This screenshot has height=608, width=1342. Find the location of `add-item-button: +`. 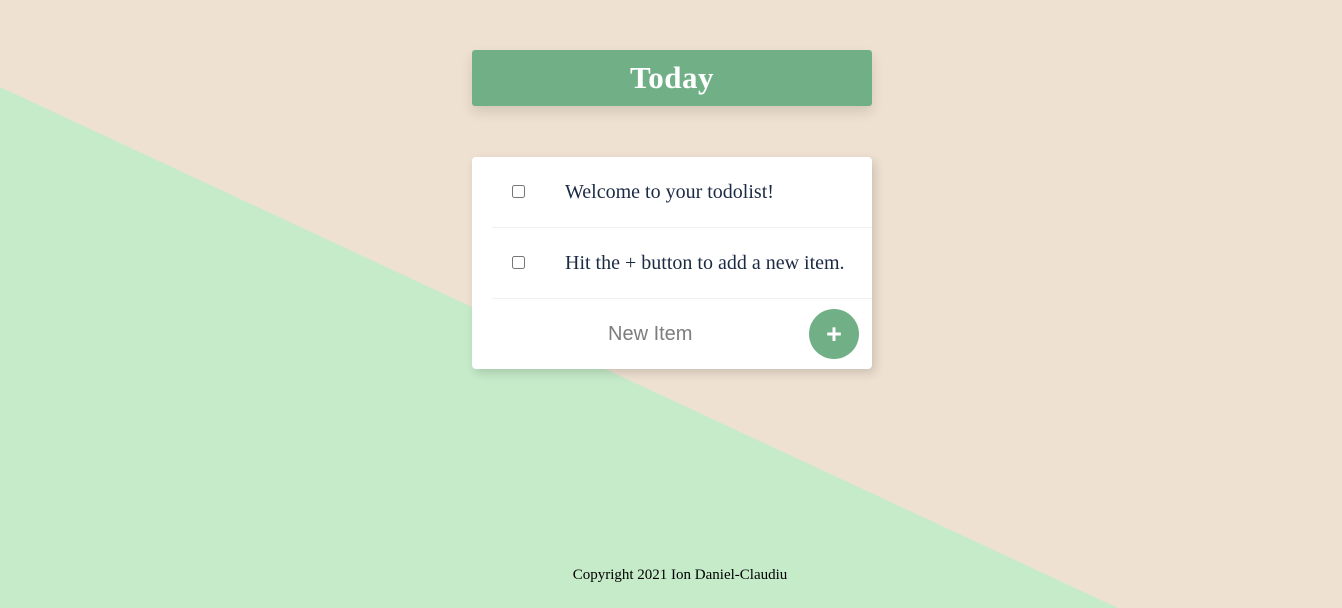

add-item-button: + is located at coordinates (834, 334).